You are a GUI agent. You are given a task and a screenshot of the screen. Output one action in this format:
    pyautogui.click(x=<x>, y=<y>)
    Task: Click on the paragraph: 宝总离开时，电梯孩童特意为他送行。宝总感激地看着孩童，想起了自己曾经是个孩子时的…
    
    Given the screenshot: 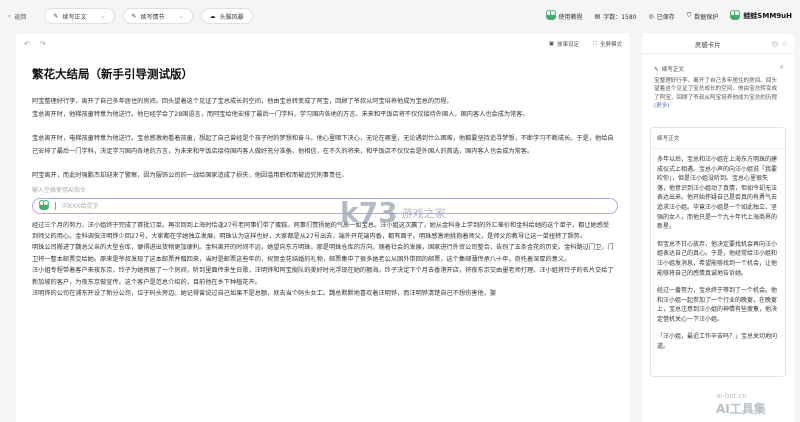 What is the action you would take?
    pyautogui.click(x=323, y=145)
    